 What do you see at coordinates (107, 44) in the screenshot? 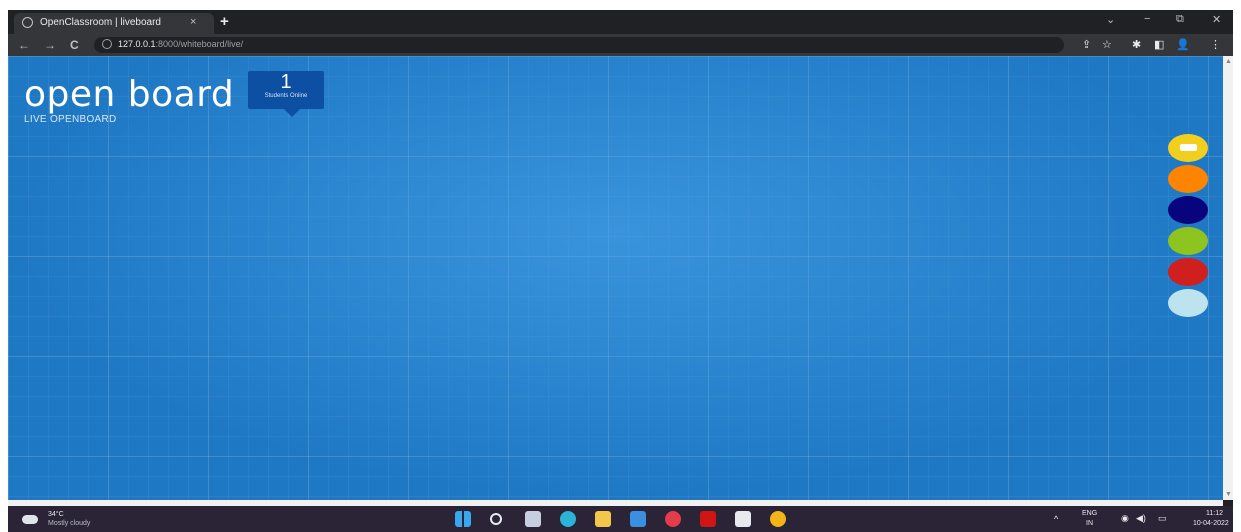
I see `site-info-icon` at bounding box center [107, 44].